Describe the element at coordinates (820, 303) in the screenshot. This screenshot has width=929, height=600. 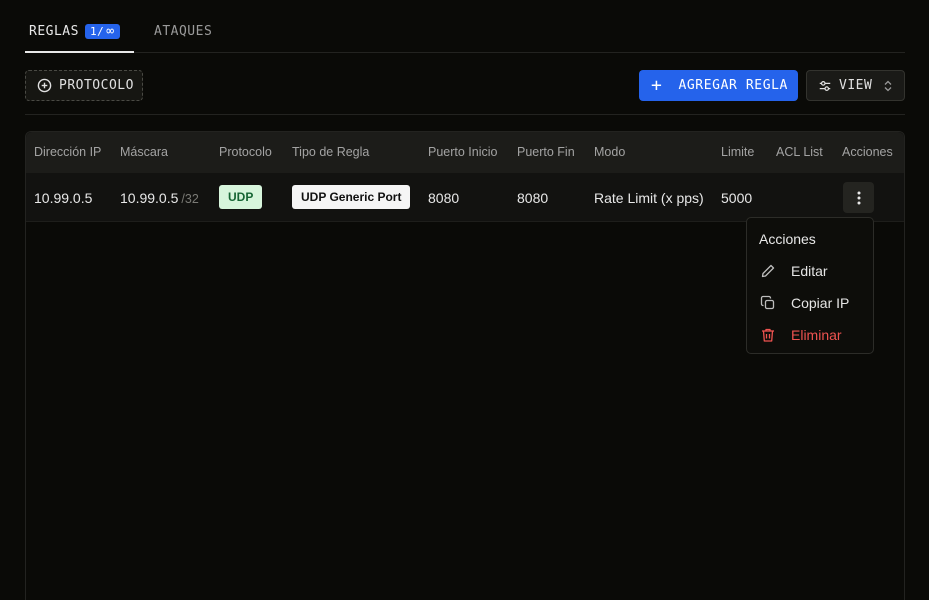
I see `menu-item-copiar-ip-label: Copiar IP` at that location.